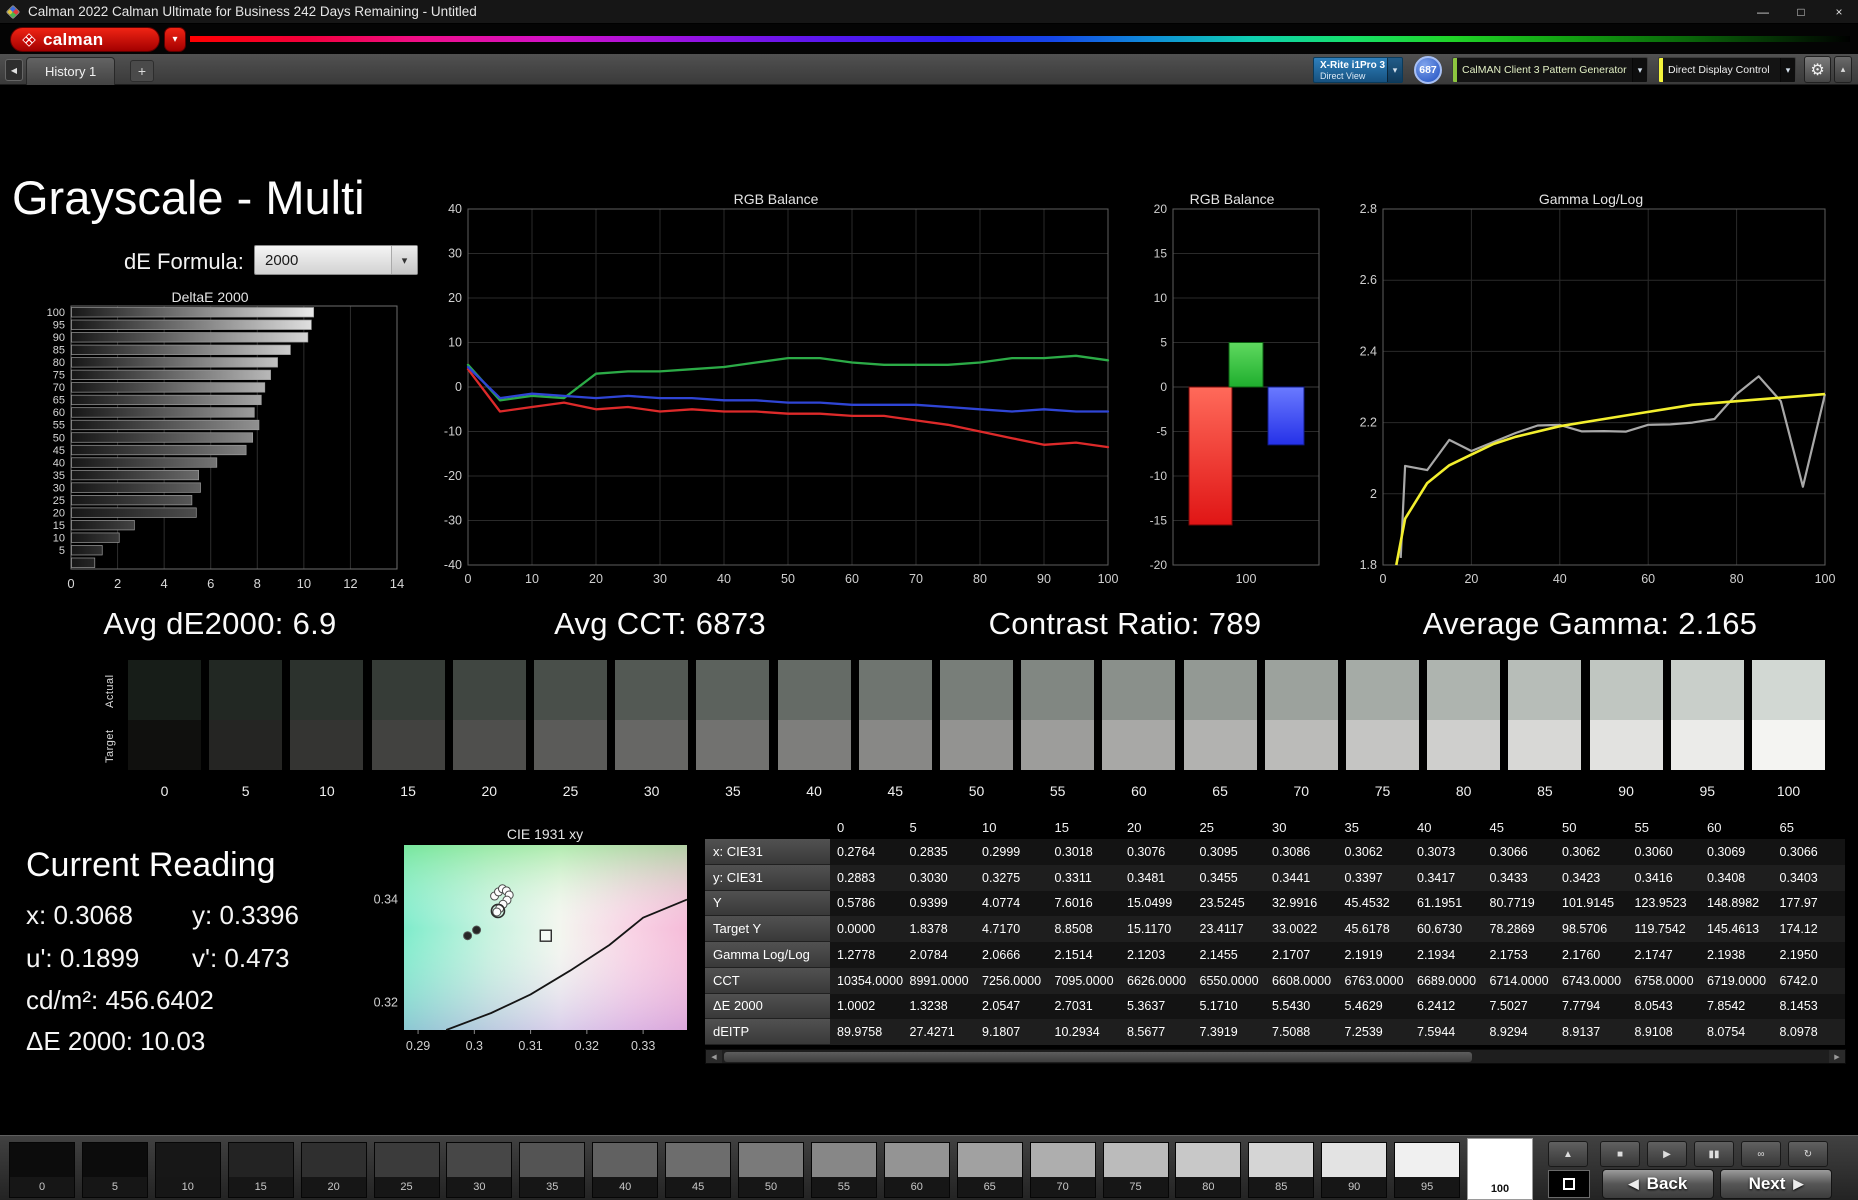 This screenshot has height=1200, width=1858. What do you see at coordinates (1281, 1170) in the screenshot?
I see `pattern-tile-85: 85` at bounding box center [1281, 1170].